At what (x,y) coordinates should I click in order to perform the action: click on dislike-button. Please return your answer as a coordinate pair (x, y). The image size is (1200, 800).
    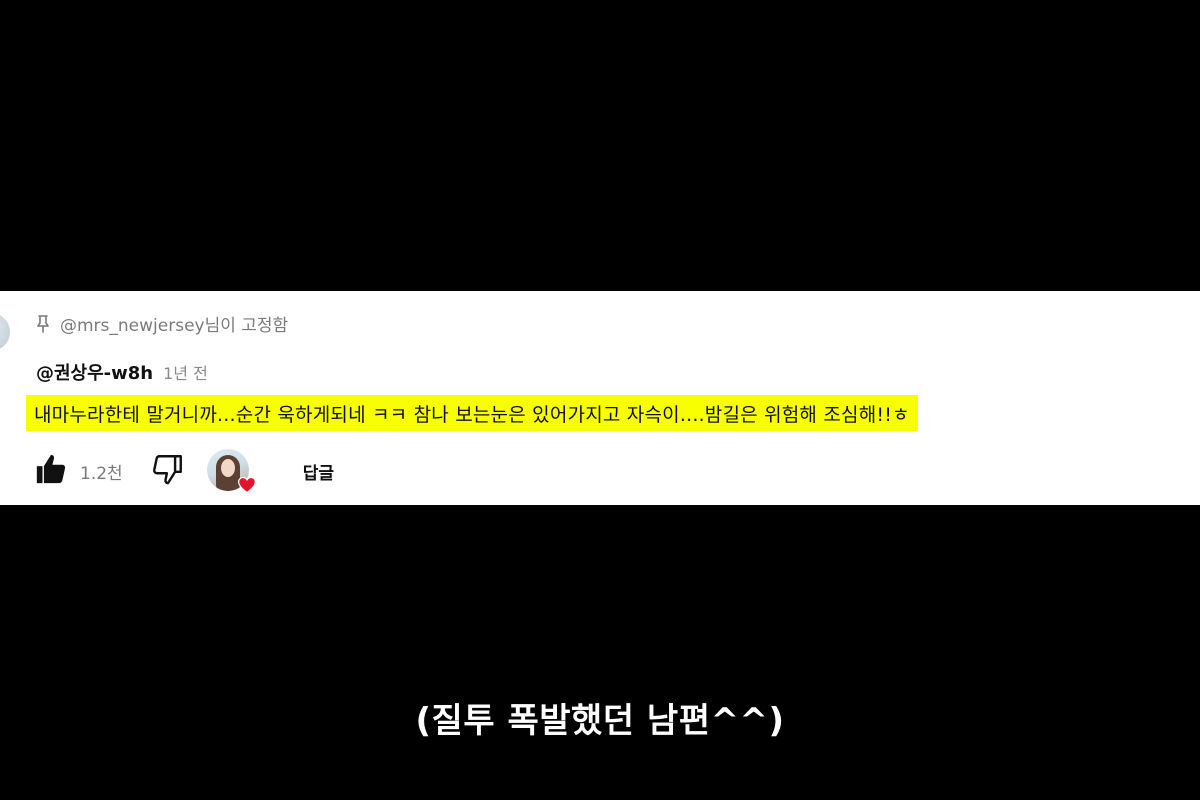
    Looking at the image, I should click on (168, 471).